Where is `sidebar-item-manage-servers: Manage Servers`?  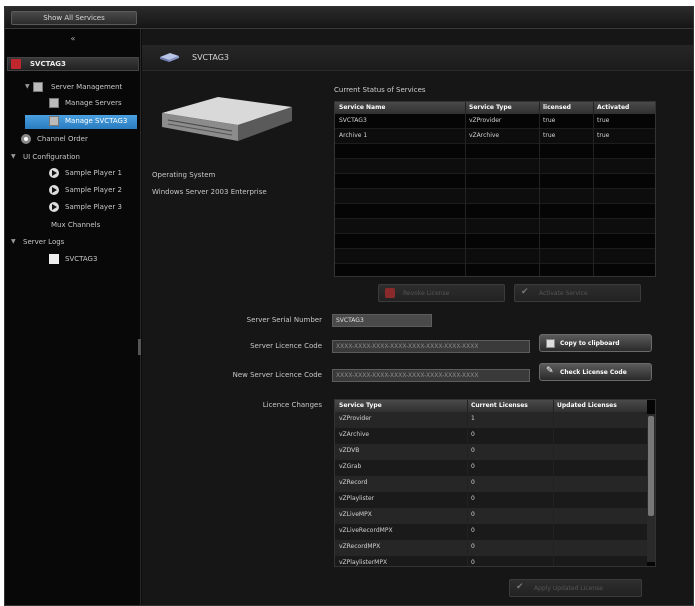 sidebar-item-manage-servers: Manage Servers is located at coordinates (72, 104).